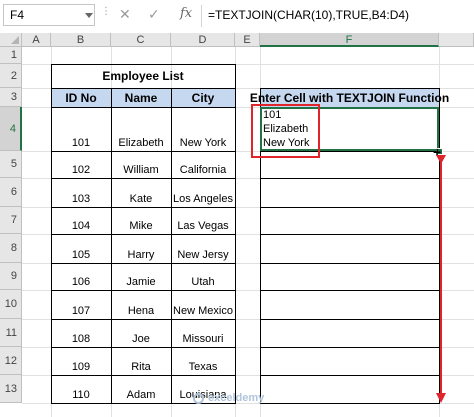 The width and height of the screenshot is (474, 417). What do you see at coordinates (203, 129) in the screenshot?
I see `table-cell: New York` at bounding box center [203, 129].